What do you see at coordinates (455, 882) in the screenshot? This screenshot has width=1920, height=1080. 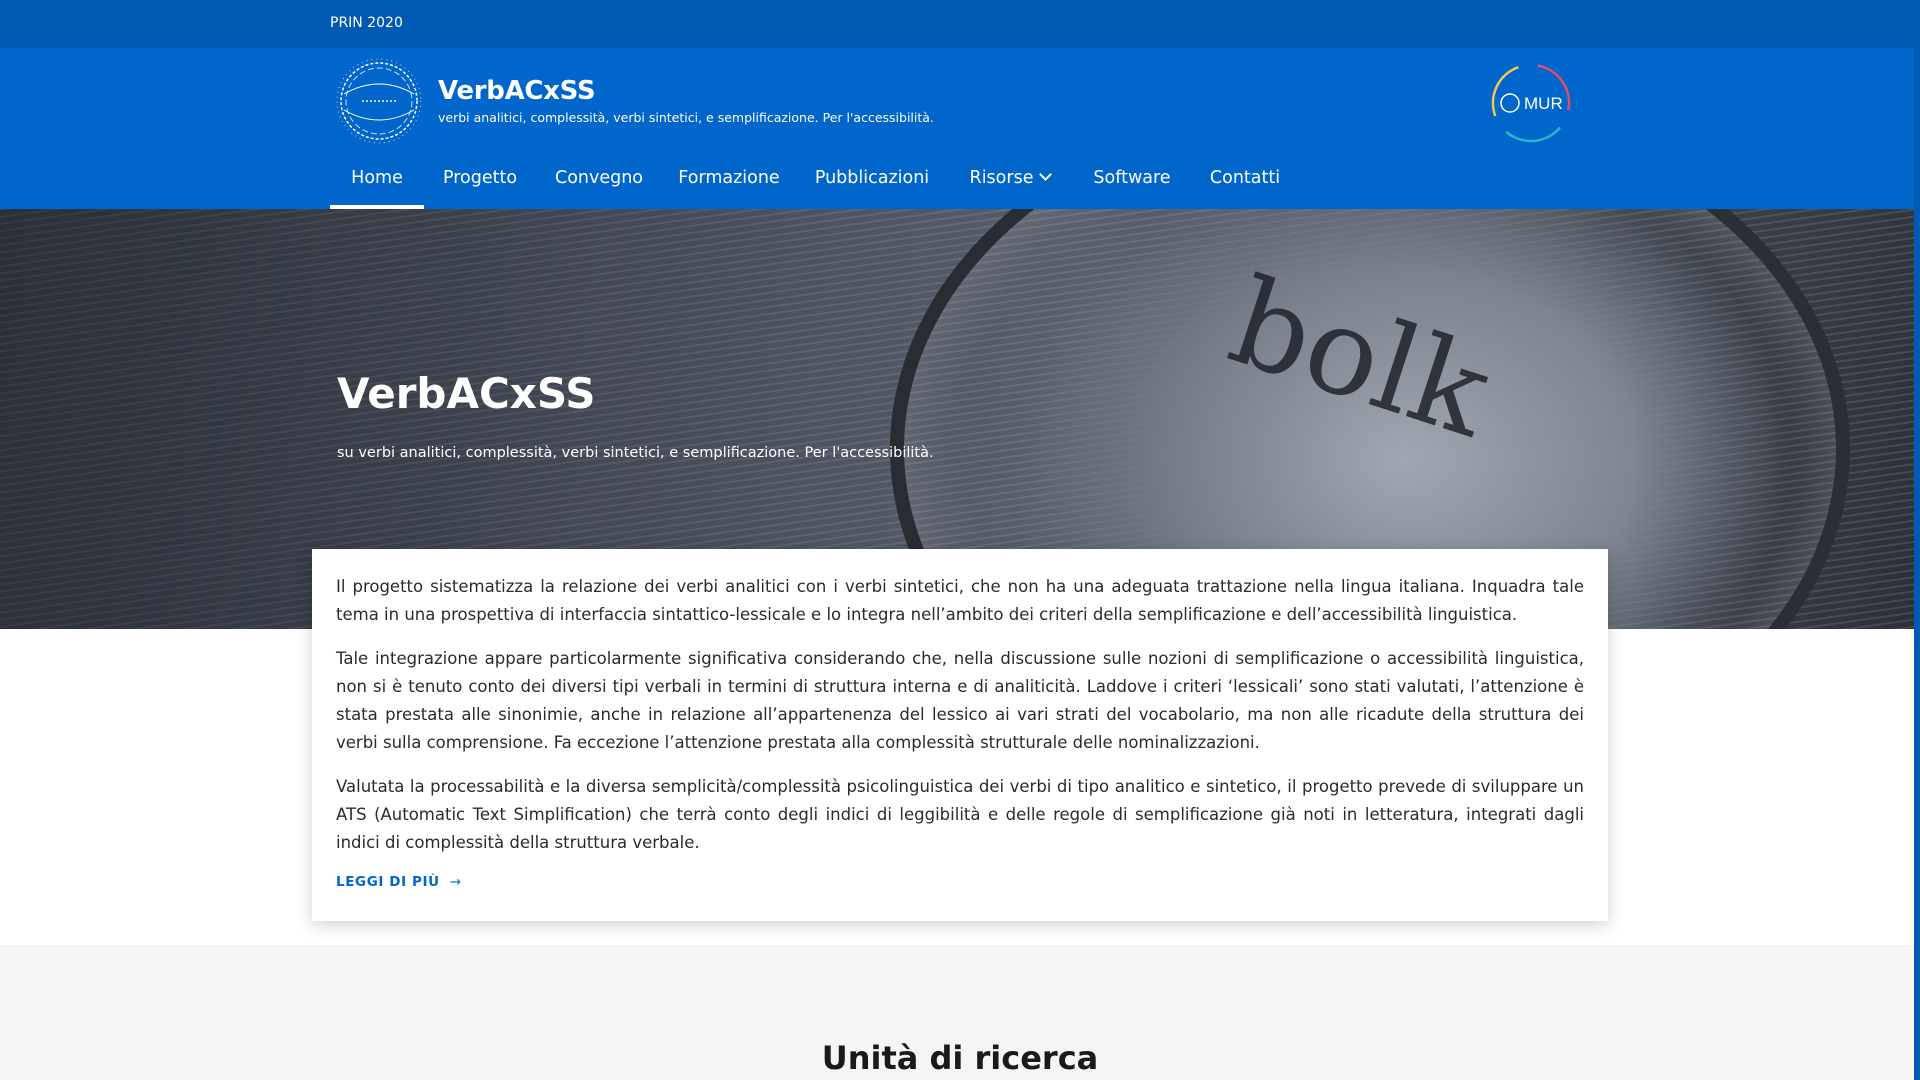 I see `arrow-right-icon: →` at bounding box center [455, 882].